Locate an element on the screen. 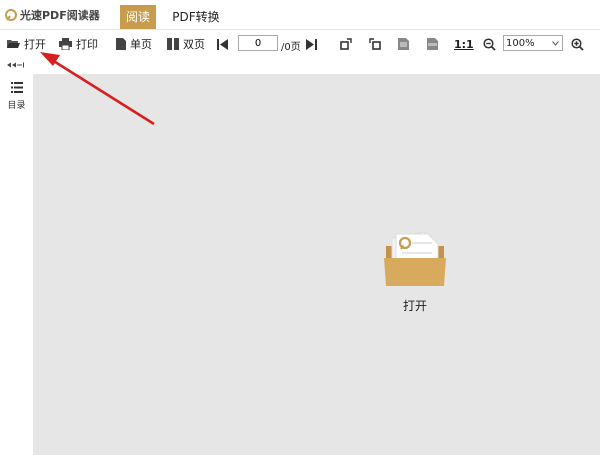 Image resolution: width=600 pixels, height=455 pixels. toolbar: 打开 打印 单页 双页 /0页 is located at coordinates (300, 44).